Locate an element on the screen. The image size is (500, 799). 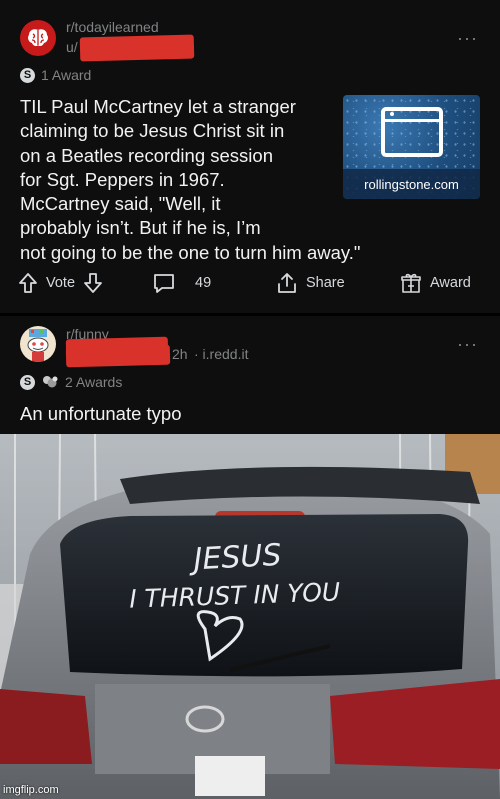
window-text-jesus: JESUS is located at coordinates (235, 558).